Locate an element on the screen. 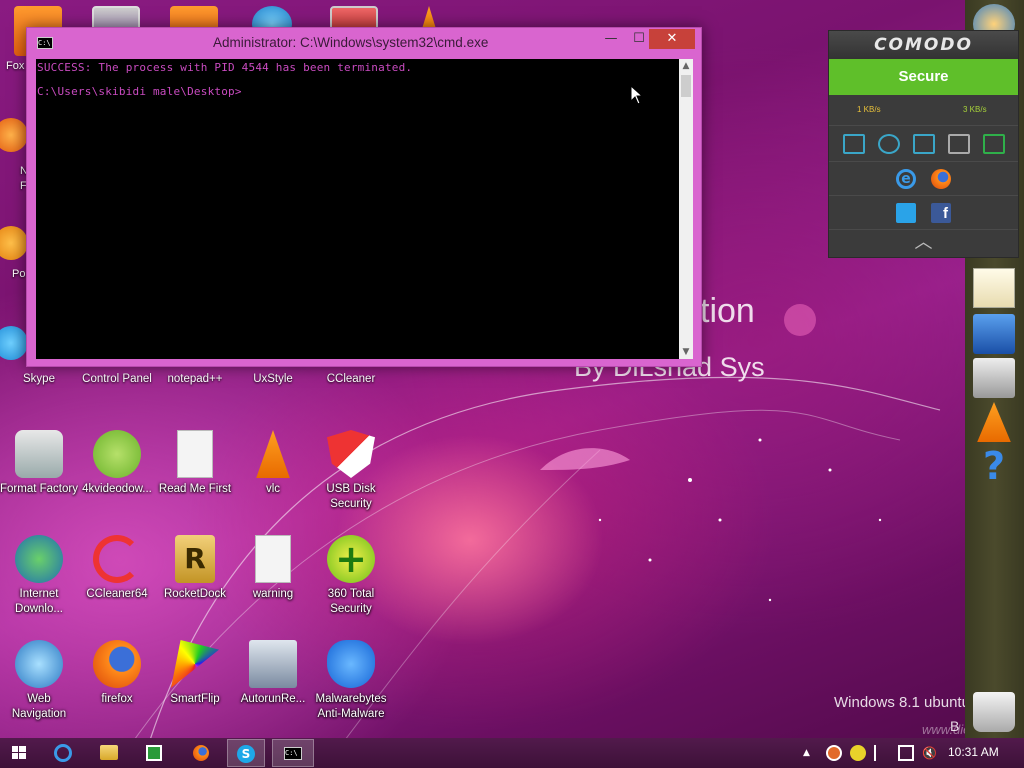 The height and width of the screenshot is (768, 1024). tray-expand-icon: ▲ is located at coordinates (811, 753).